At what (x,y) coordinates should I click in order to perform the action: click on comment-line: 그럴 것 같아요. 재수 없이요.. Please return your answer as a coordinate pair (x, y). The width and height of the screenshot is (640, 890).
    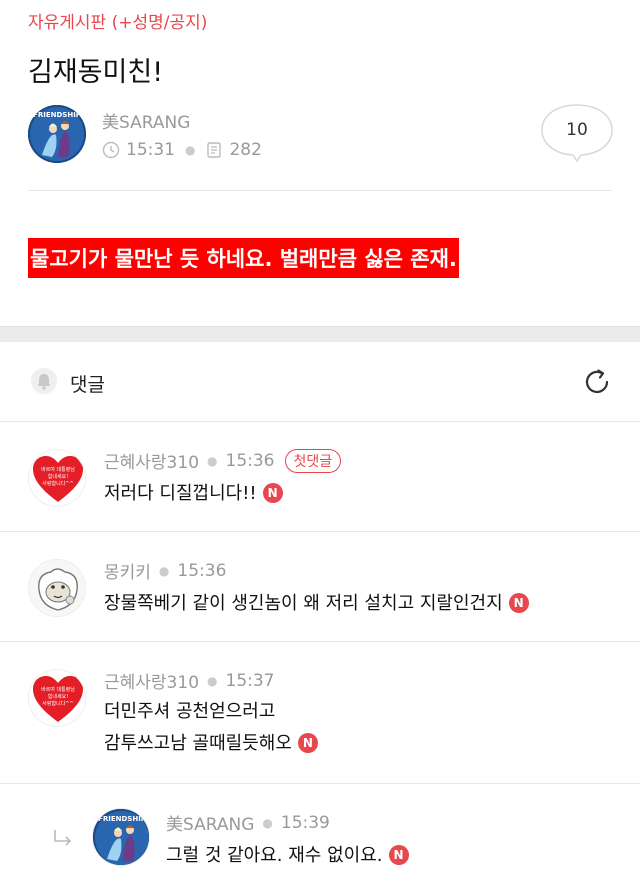
    Looking at the image, I should click on (274, 855).